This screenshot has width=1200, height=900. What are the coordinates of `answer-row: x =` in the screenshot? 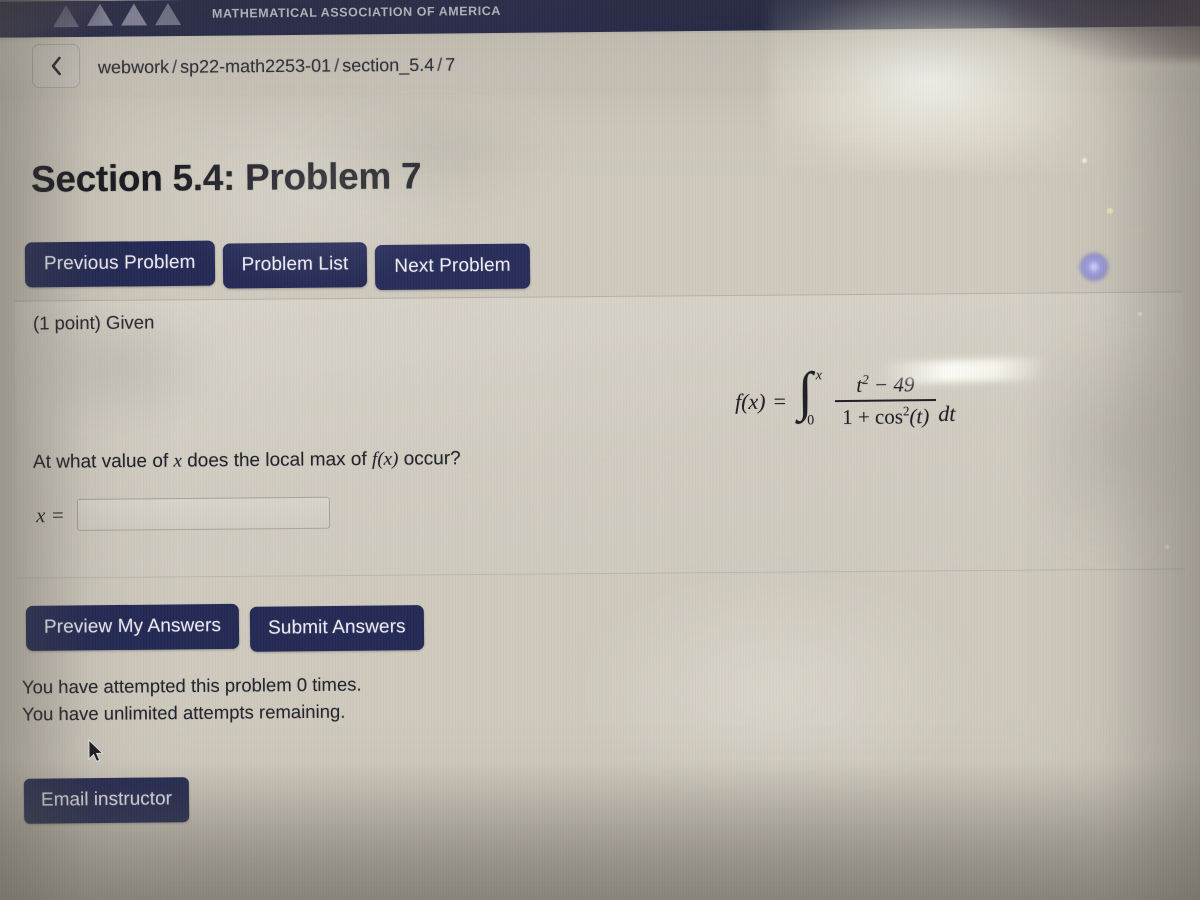 It's located at (182, 514).